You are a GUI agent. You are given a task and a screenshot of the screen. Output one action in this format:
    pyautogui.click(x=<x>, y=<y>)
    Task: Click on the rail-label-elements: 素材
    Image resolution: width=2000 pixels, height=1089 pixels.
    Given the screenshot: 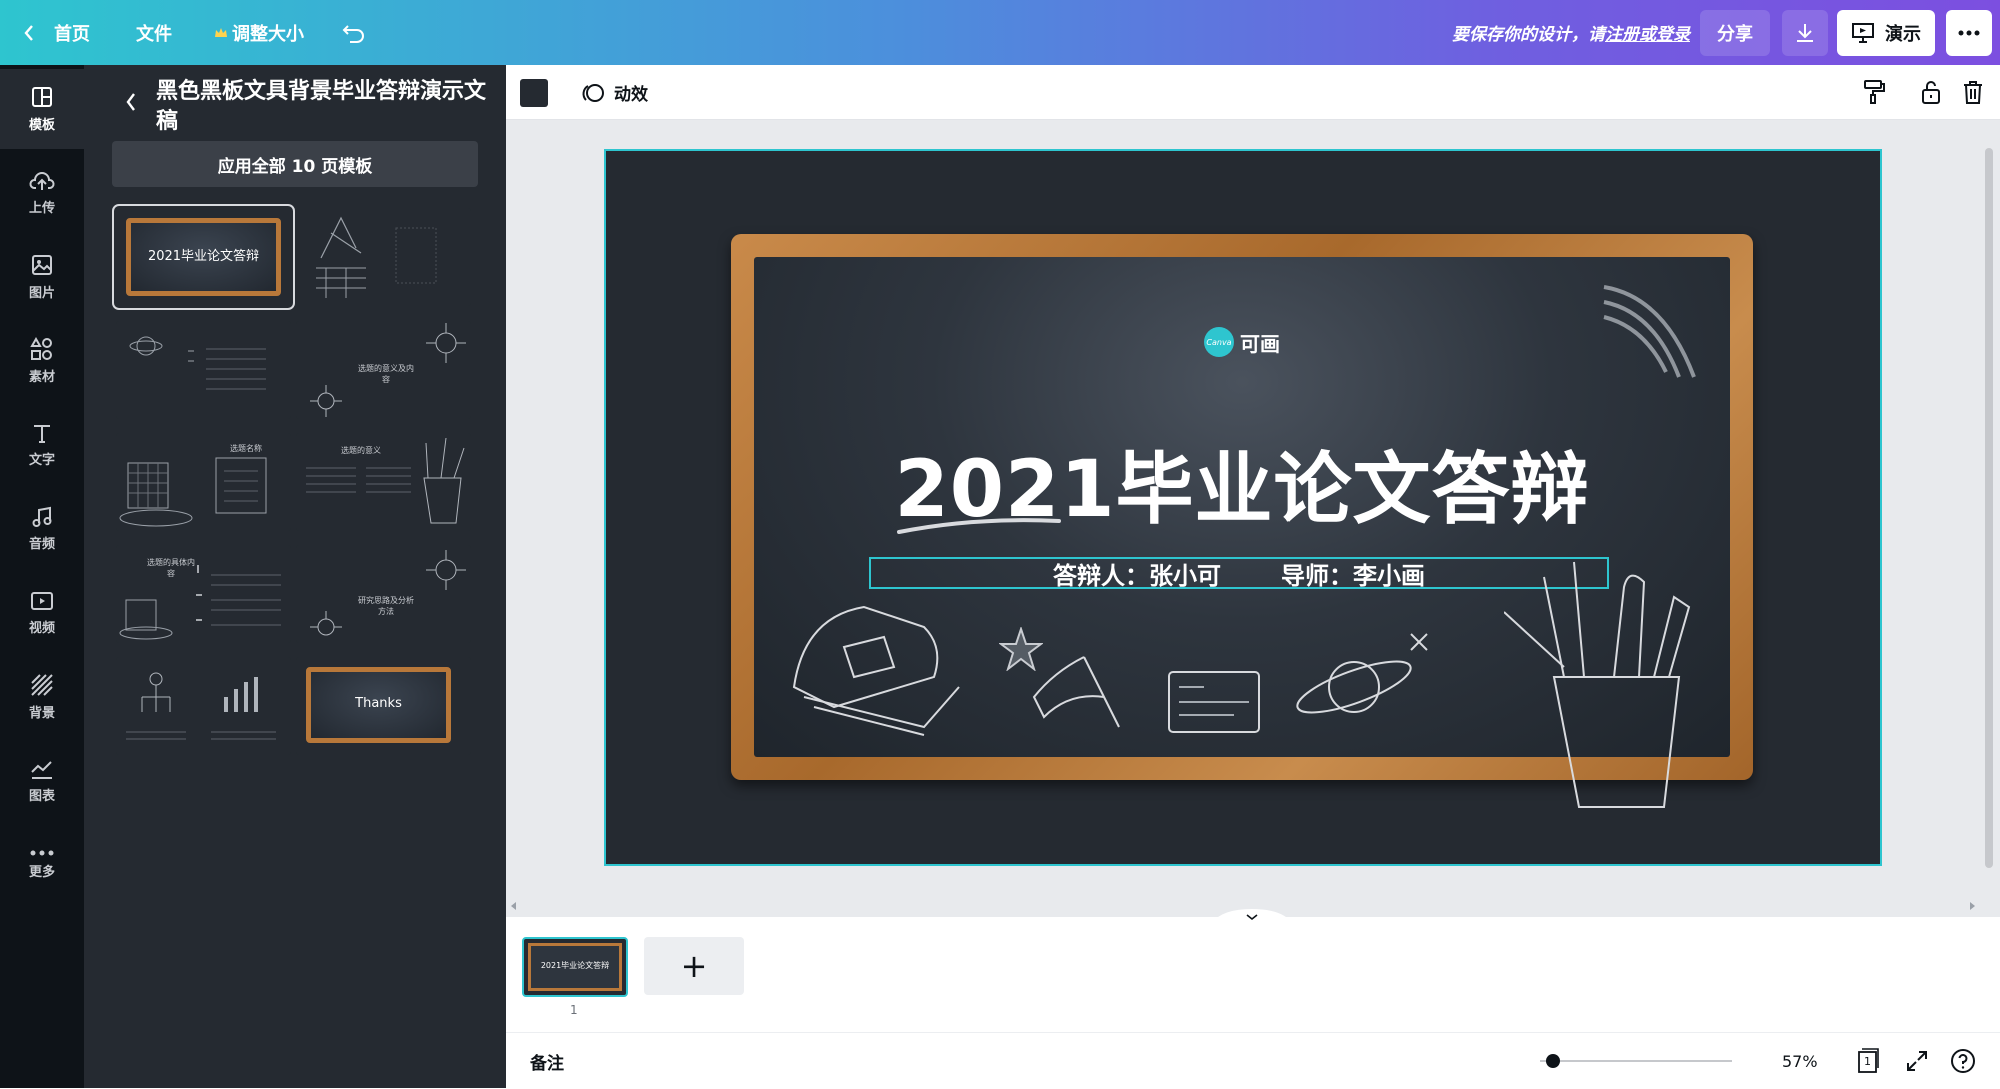 What is the action you would take?
    pyautogui.click(x=41, y=377)
    